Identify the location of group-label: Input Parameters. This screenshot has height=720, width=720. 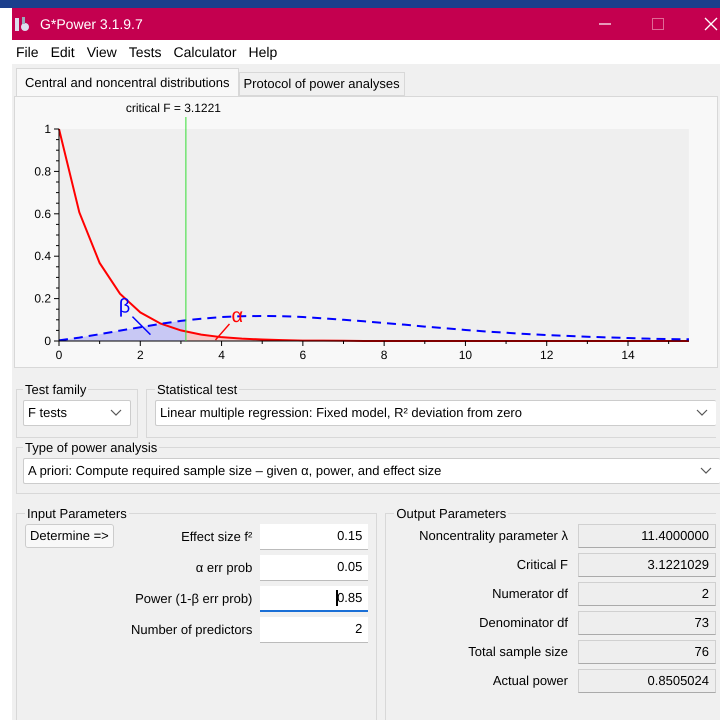
(77, 514).